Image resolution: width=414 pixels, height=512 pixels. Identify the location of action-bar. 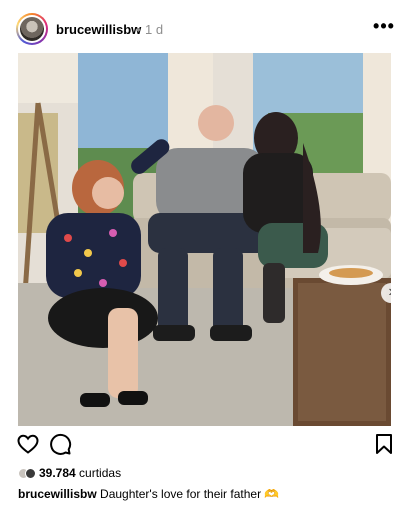
(207, 446).